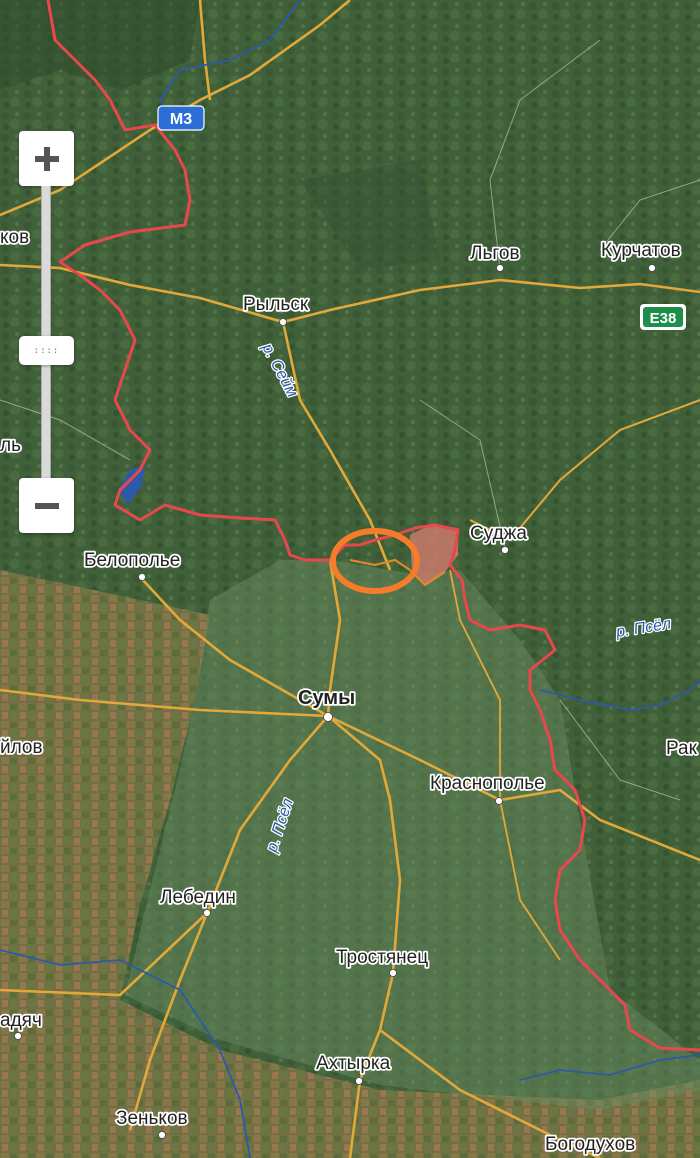 The width and height of the screenshot is (700, 1158). Describe the element at coordinates (495, 253) in the screenshot. I see `city-label-lgov: Льгов` at that location.